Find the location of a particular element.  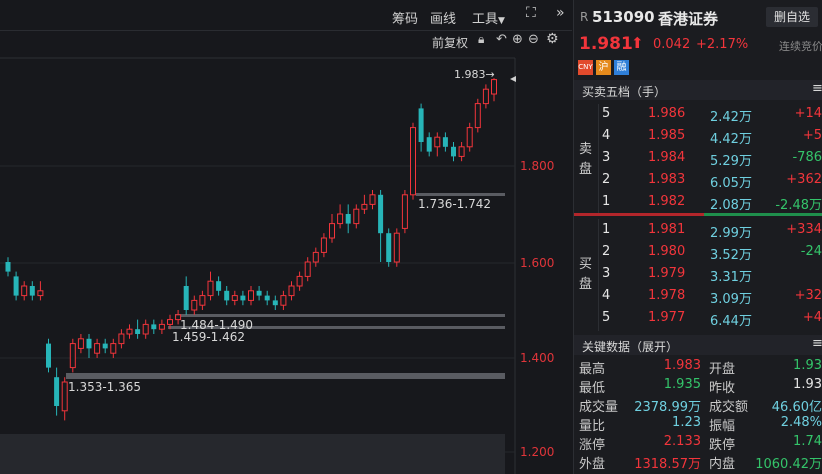

bid-row: 2 1.980 3.52万 -24 is located at coordinates (710, 253).